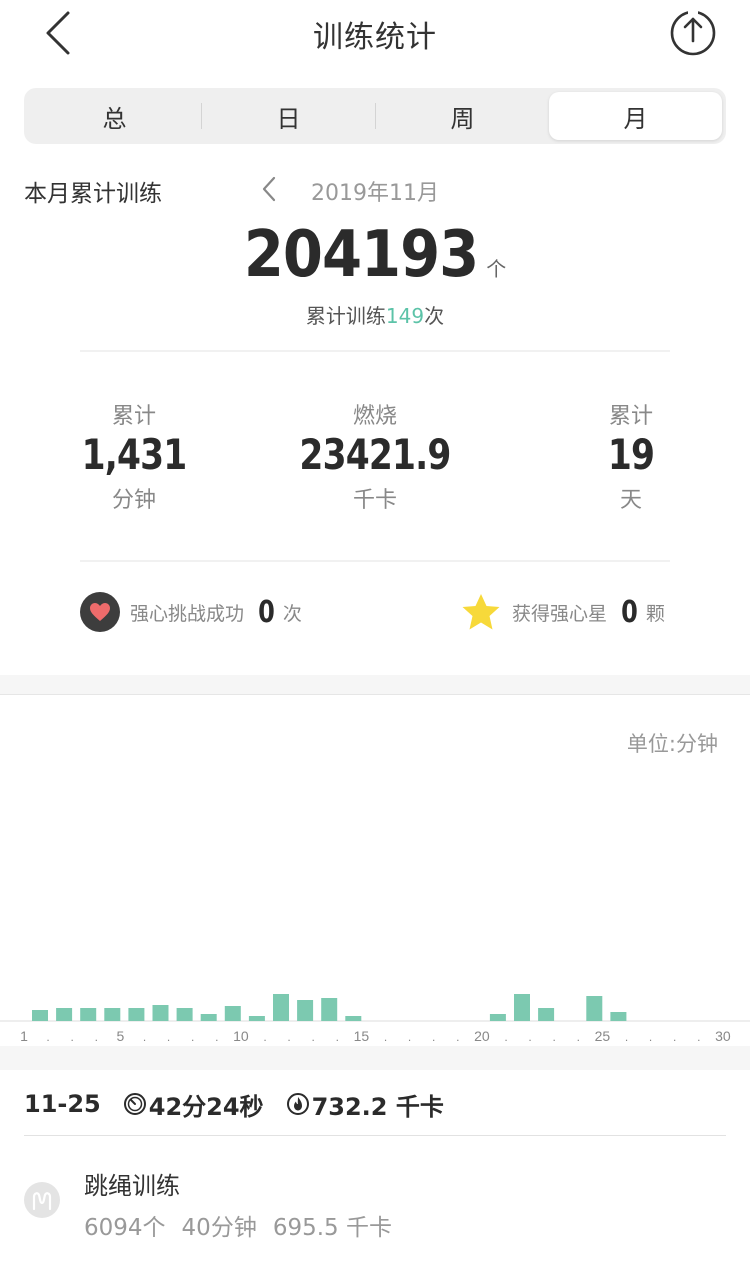  I want to click on tab-day: 日, so click(288, 116).